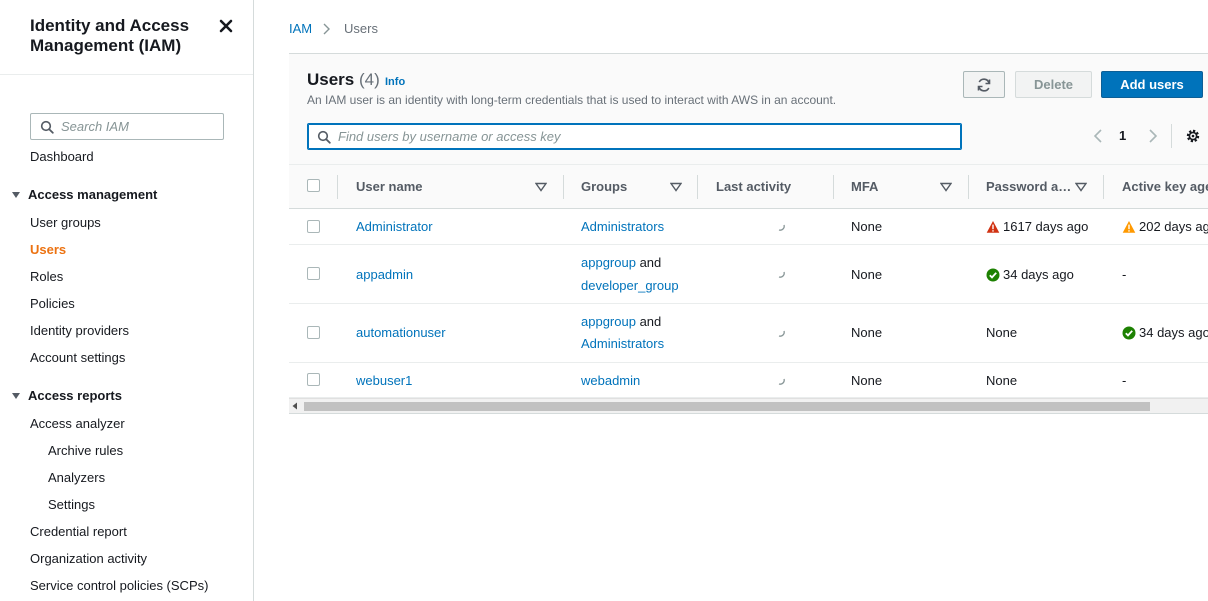 This screenshot has width=1208, height=601. I want to click on users-count: (4), so click(369, 79).